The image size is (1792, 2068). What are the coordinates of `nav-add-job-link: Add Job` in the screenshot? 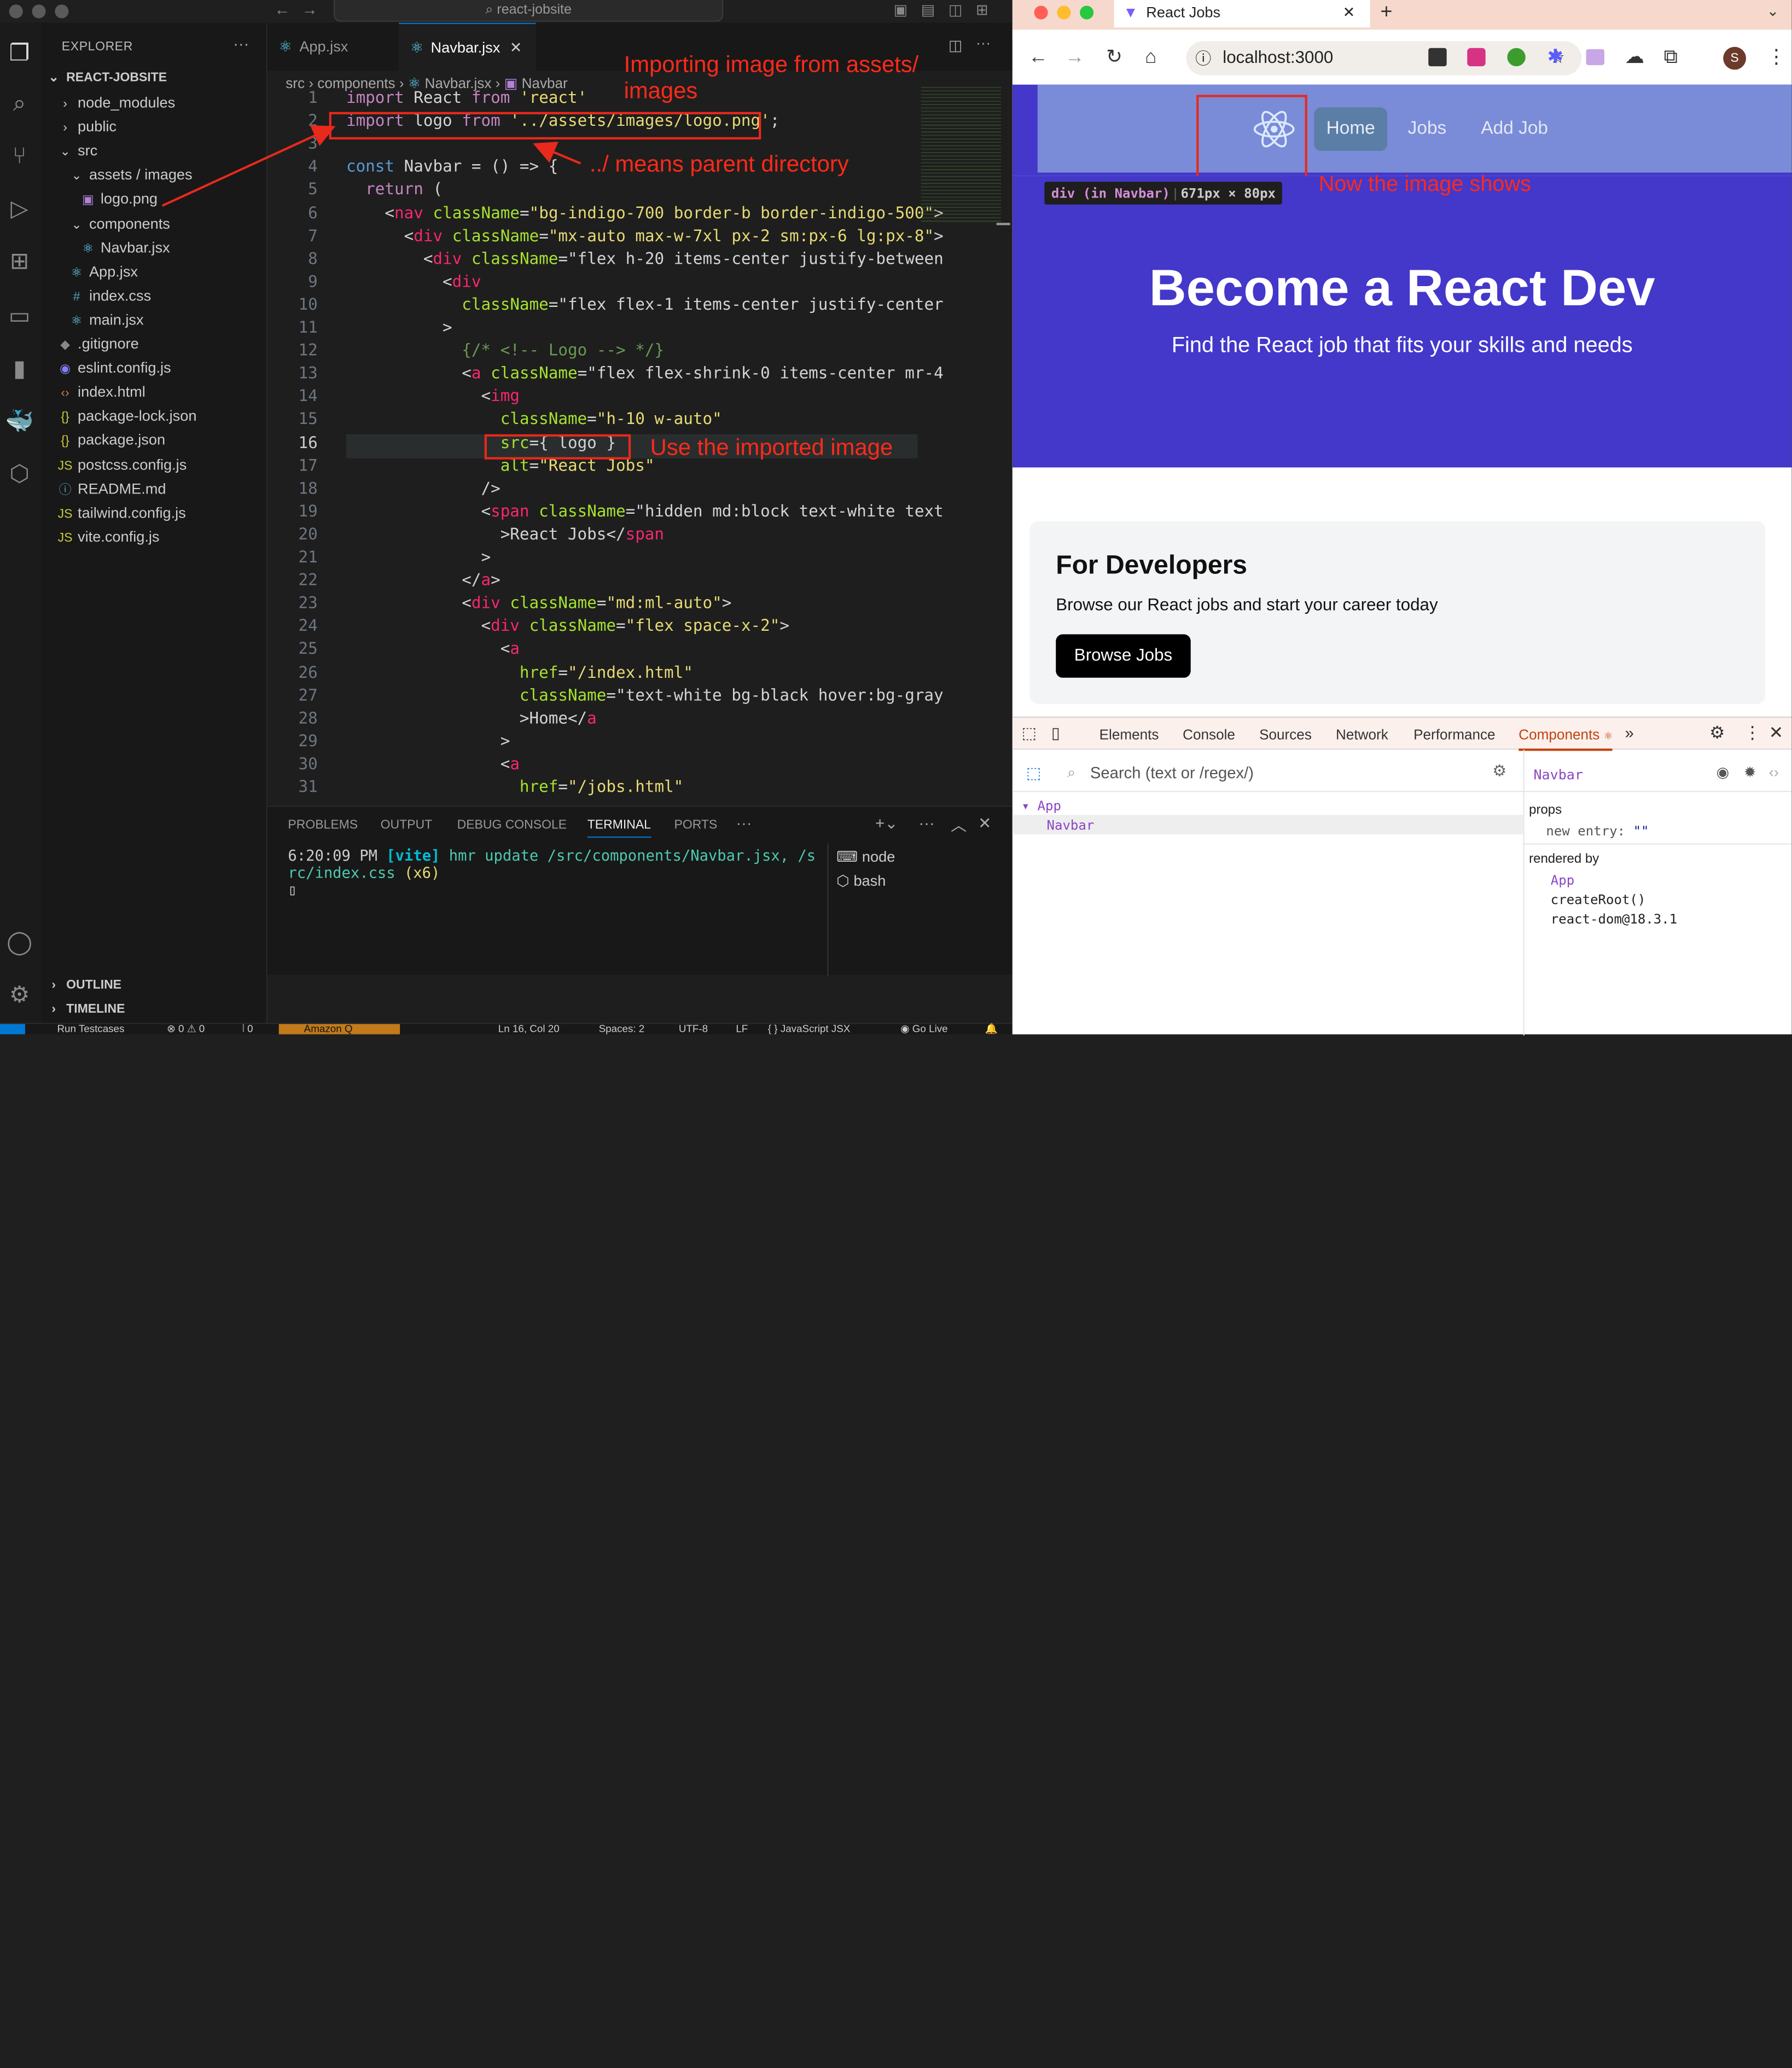 It's located at (1515, 129).